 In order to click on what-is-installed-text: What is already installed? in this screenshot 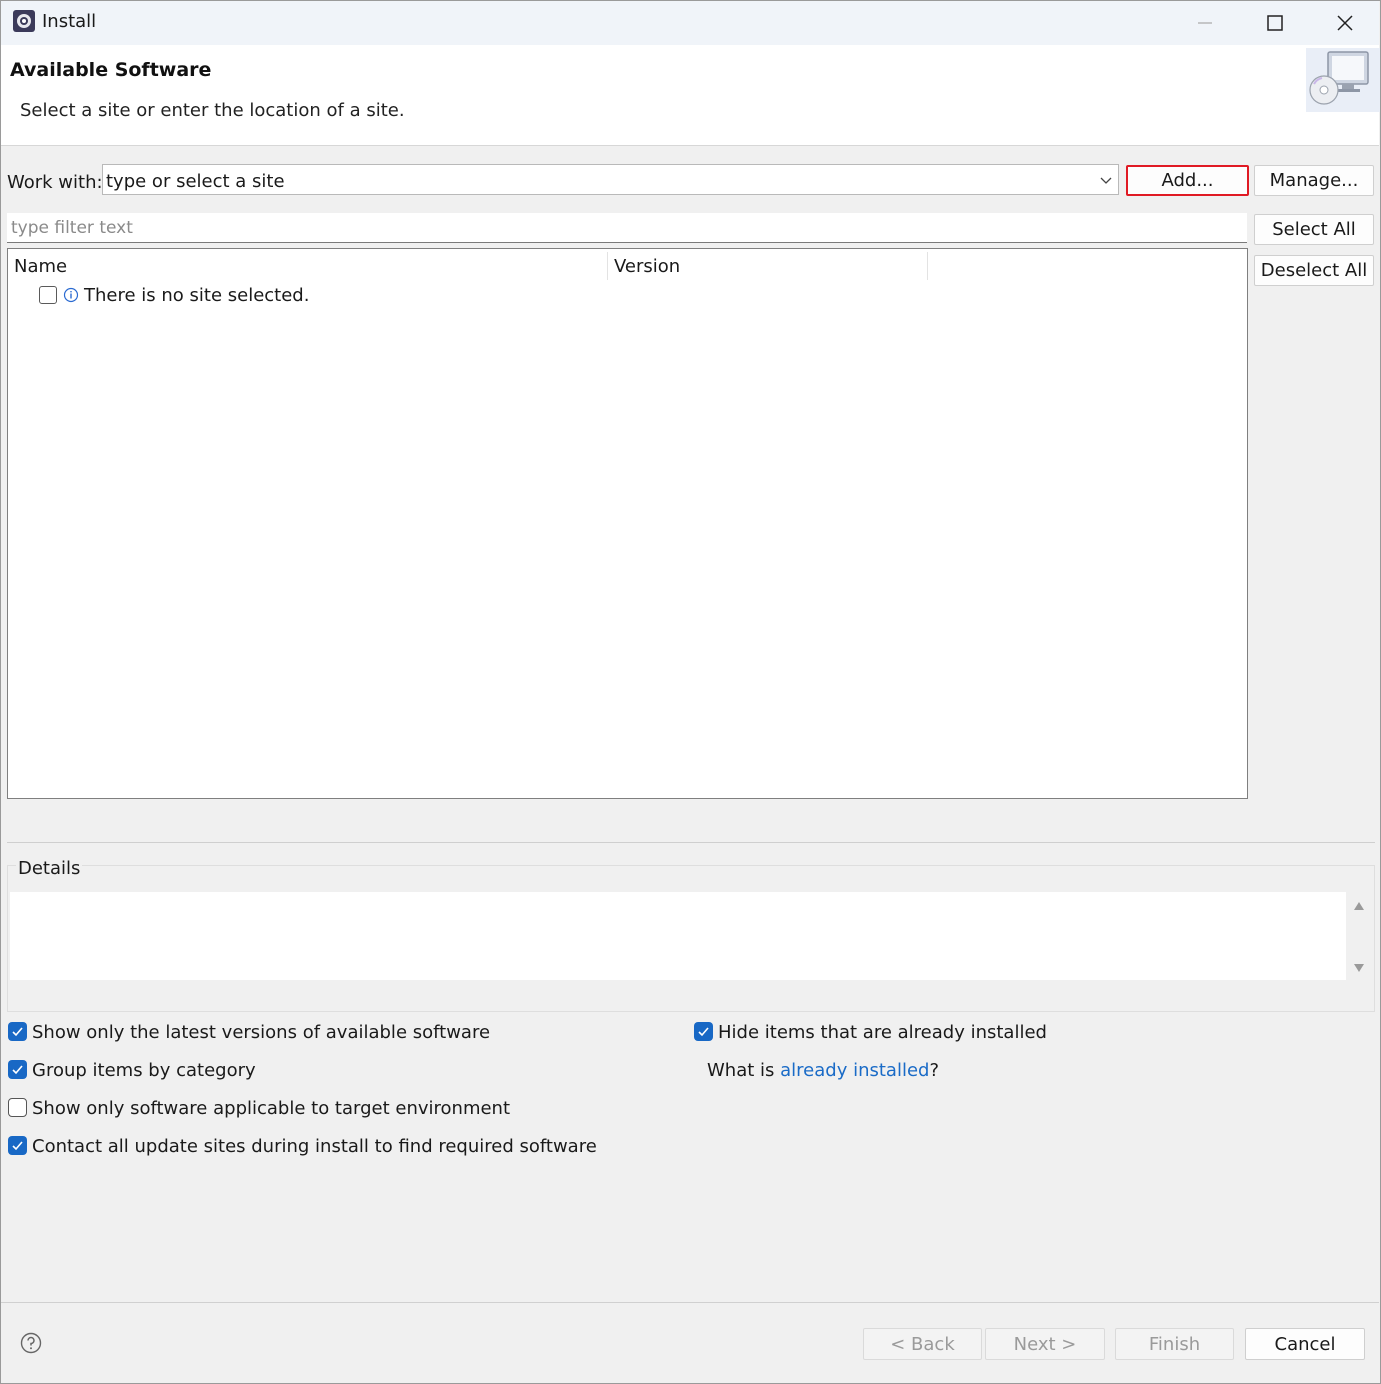, I will do `click(823, 1070)`.